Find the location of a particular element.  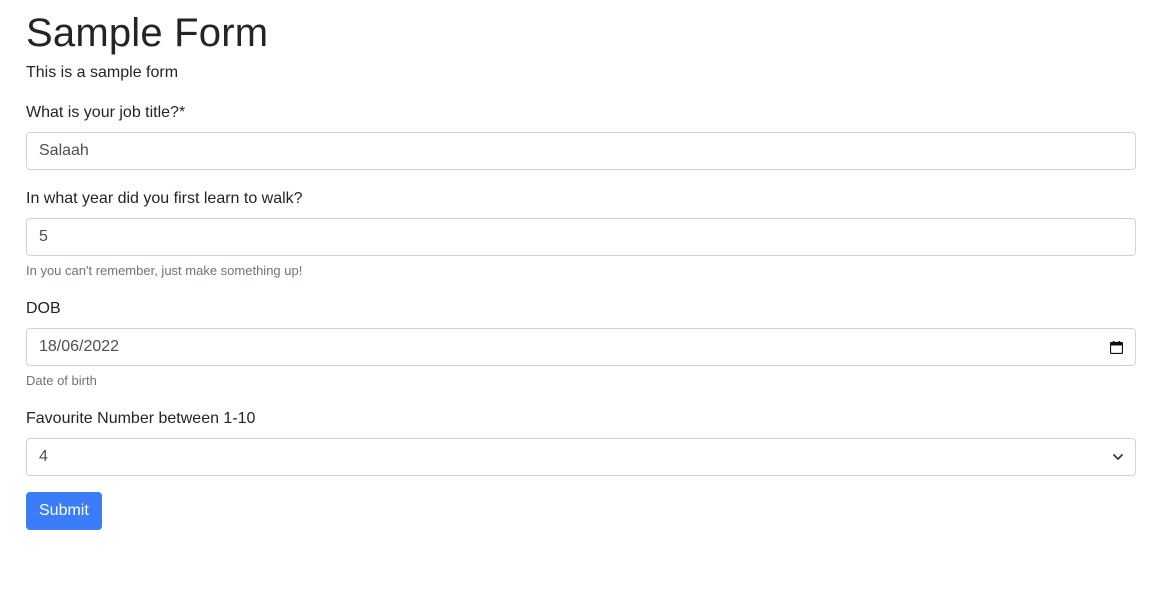

dob-label: DOB is located at coordinates (43, 308).